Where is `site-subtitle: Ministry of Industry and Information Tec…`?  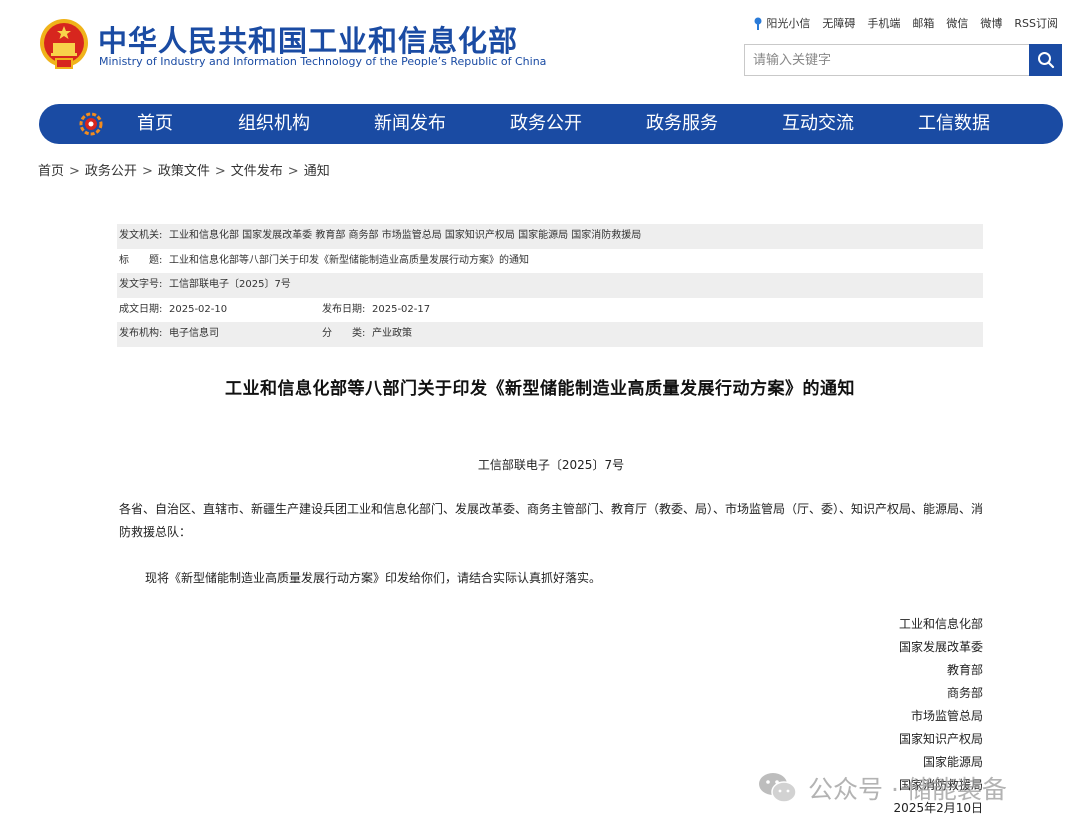
site-subtitle: Ministry of Industry and Information Tec… is located at coordinates (323, 61).